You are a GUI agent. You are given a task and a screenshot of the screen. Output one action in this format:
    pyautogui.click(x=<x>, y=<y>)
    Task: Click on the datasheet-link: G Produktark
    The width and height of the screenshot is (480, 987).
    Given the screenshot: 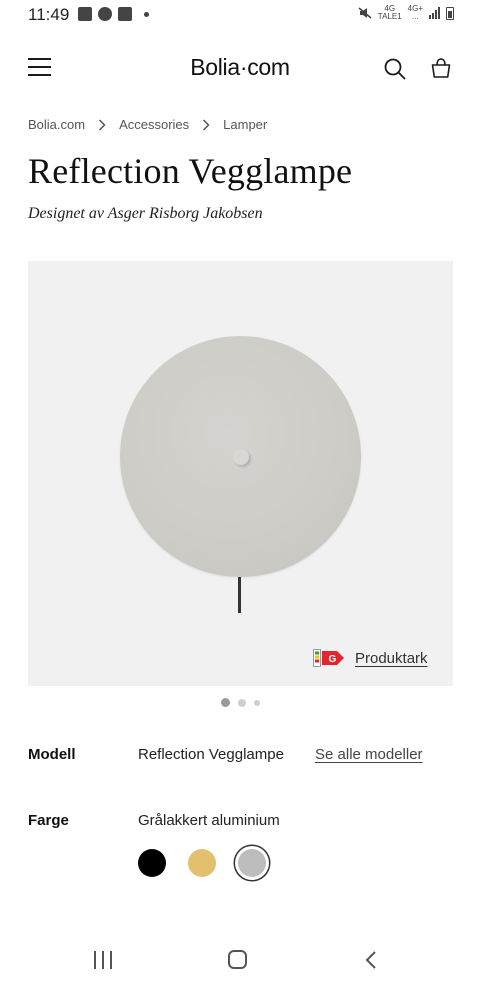 What is the action you would take?
    pyautogui.click(x=370, y=658)
    